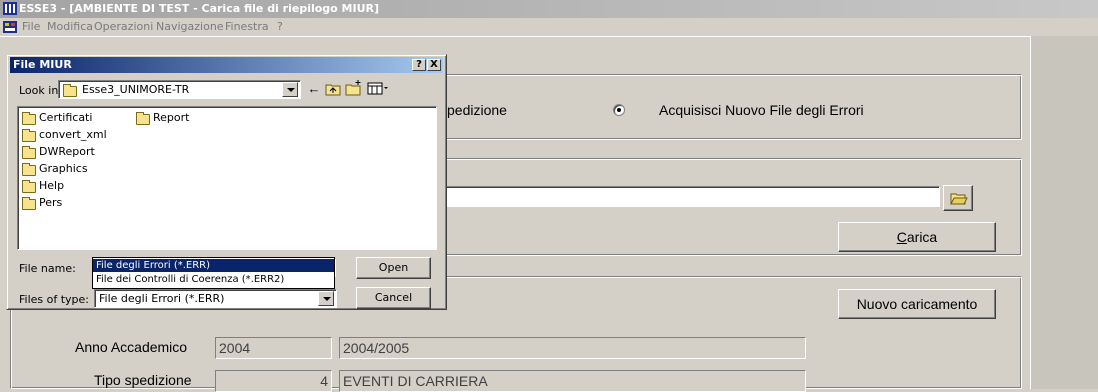  I want to click on new-folder-icon, so click(354, 88).